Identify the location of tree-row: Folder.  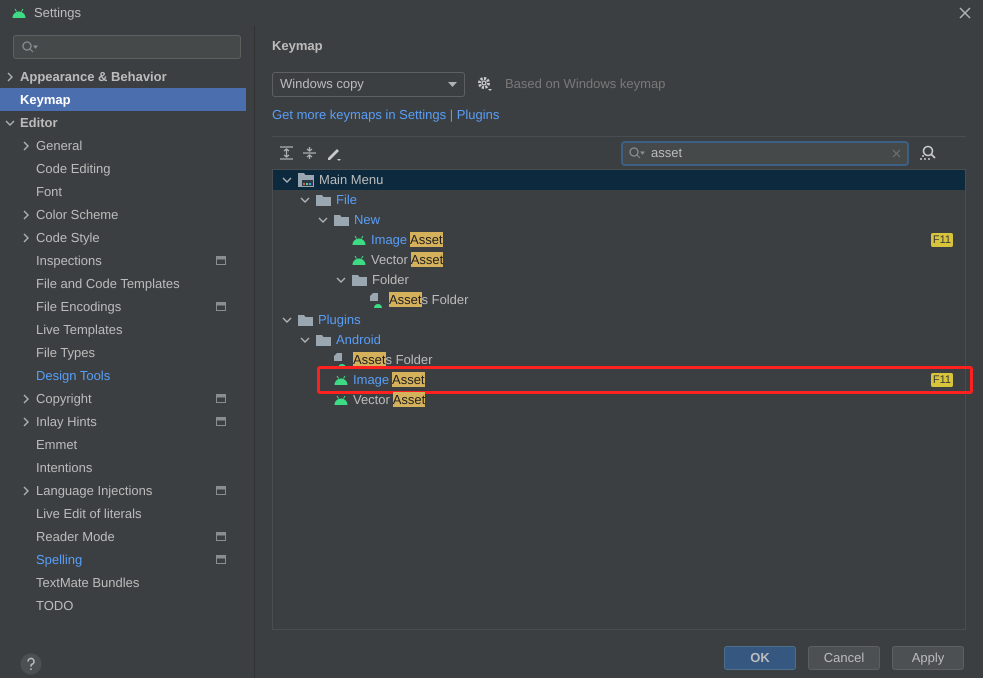
(619, 280).